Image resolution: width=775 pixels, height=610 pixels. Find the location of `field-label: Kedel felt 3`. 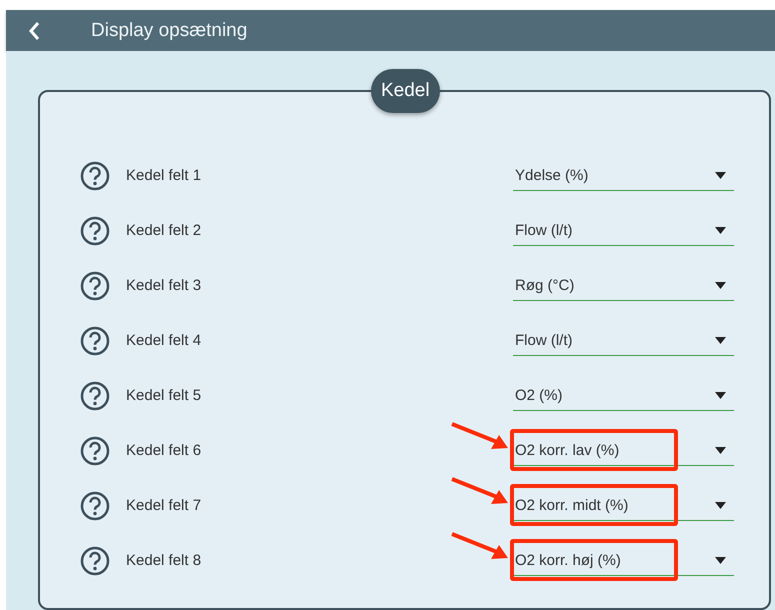

field-label: Kedel felt 3 is located at coordinates (164, 285).